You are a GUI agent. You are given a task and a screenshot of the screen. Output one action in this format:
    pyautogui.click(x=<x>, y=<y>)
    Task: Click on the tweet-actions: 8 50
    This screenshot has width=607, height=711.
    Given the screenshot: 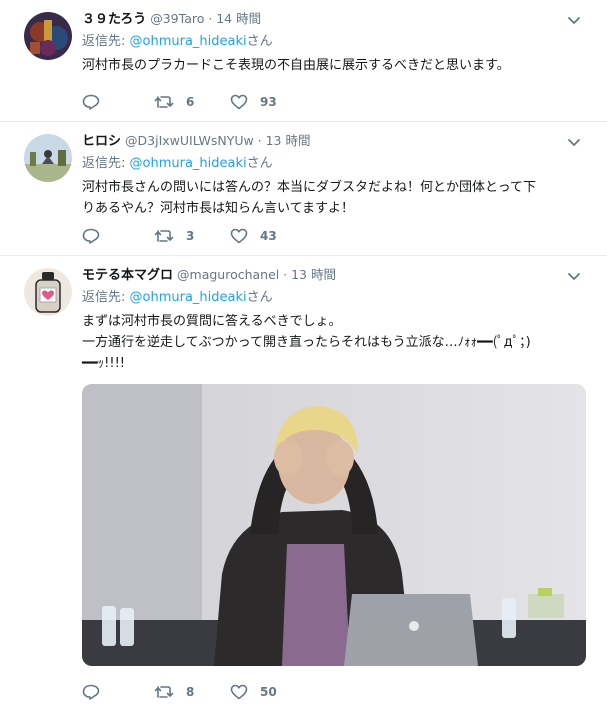 What is the action you would take?
    pyautogui.click(x=179, y=692)
    